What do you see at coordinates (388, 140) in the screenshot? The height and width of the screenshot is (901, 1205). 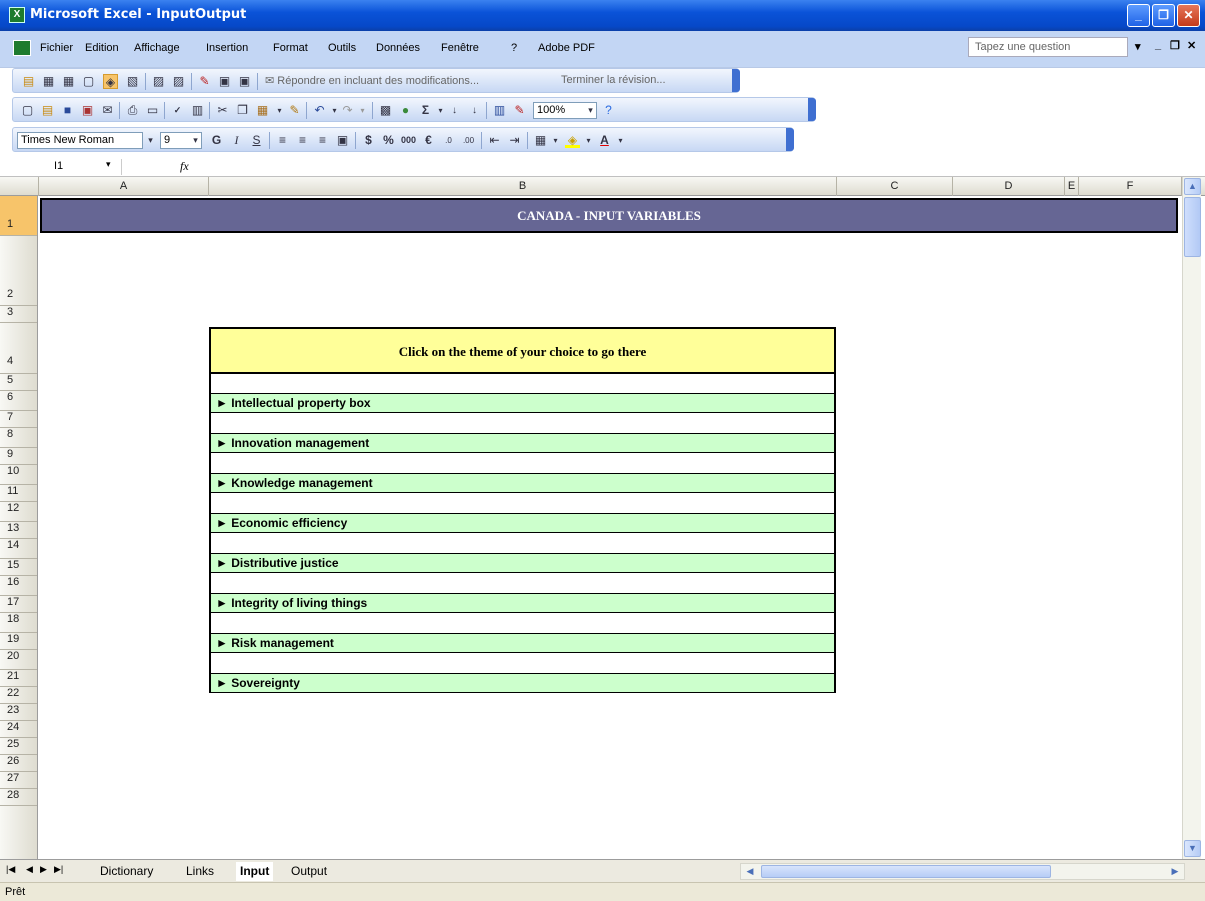 I see `percent-icon: %` at bounding box center [388, 140].